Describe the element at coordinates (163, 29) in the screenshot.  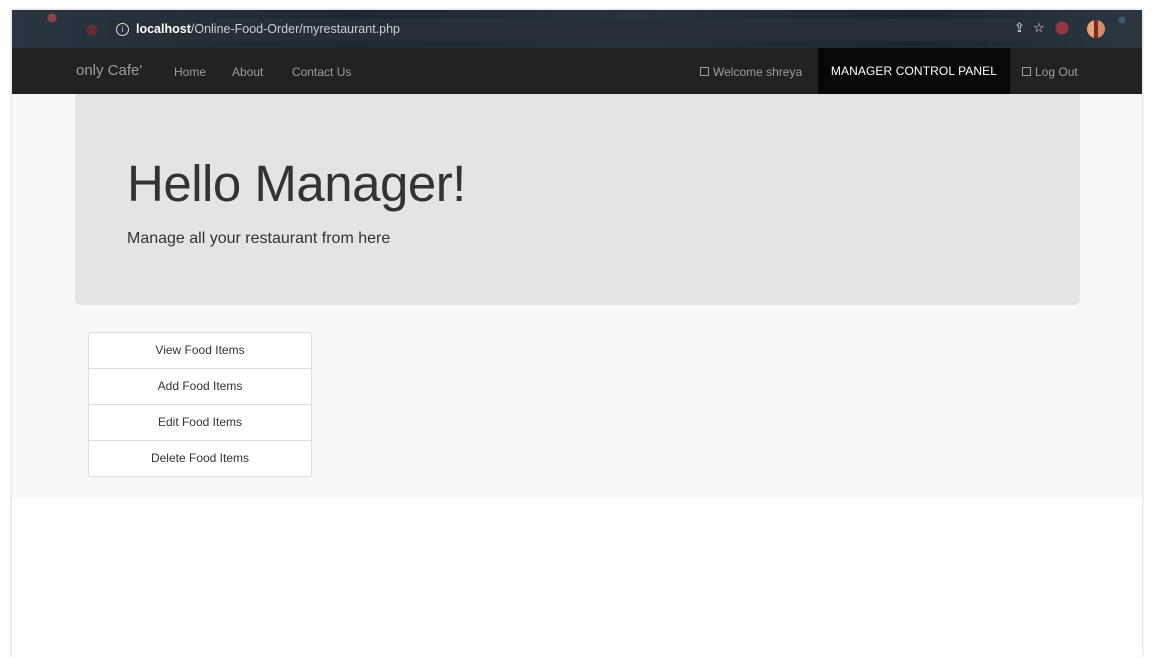
I see `url-host: localhost` at that location.